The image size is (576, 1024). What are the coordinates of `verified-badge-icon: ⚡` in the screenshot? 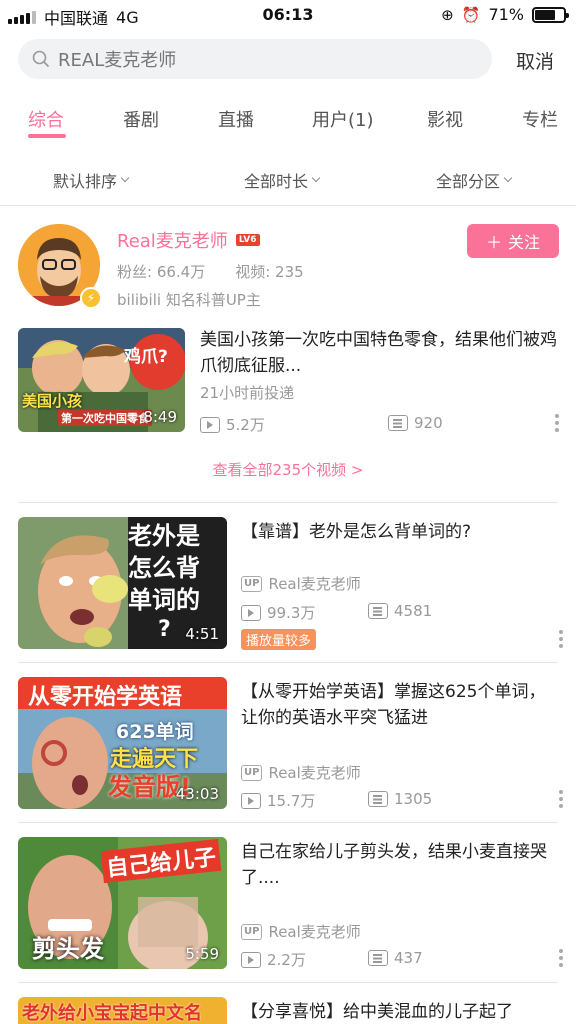 It's located at (91, 298).